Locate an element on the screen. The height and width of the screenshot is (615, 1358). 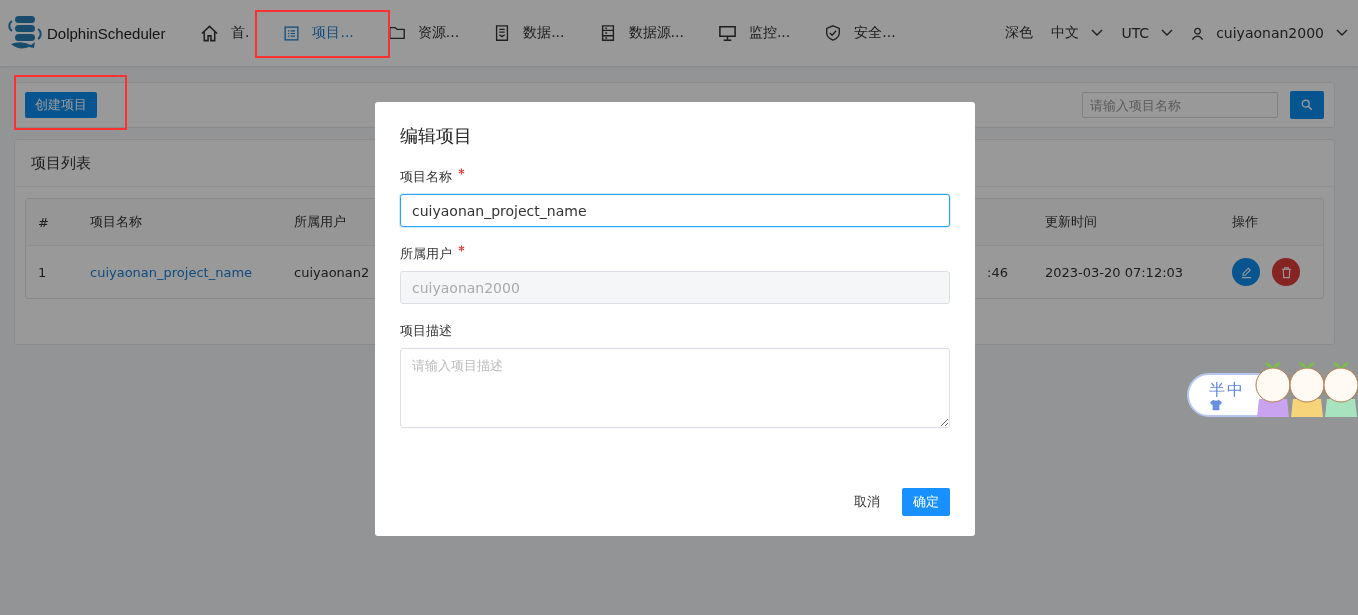
home-icon is located at coordinates (209, 33).